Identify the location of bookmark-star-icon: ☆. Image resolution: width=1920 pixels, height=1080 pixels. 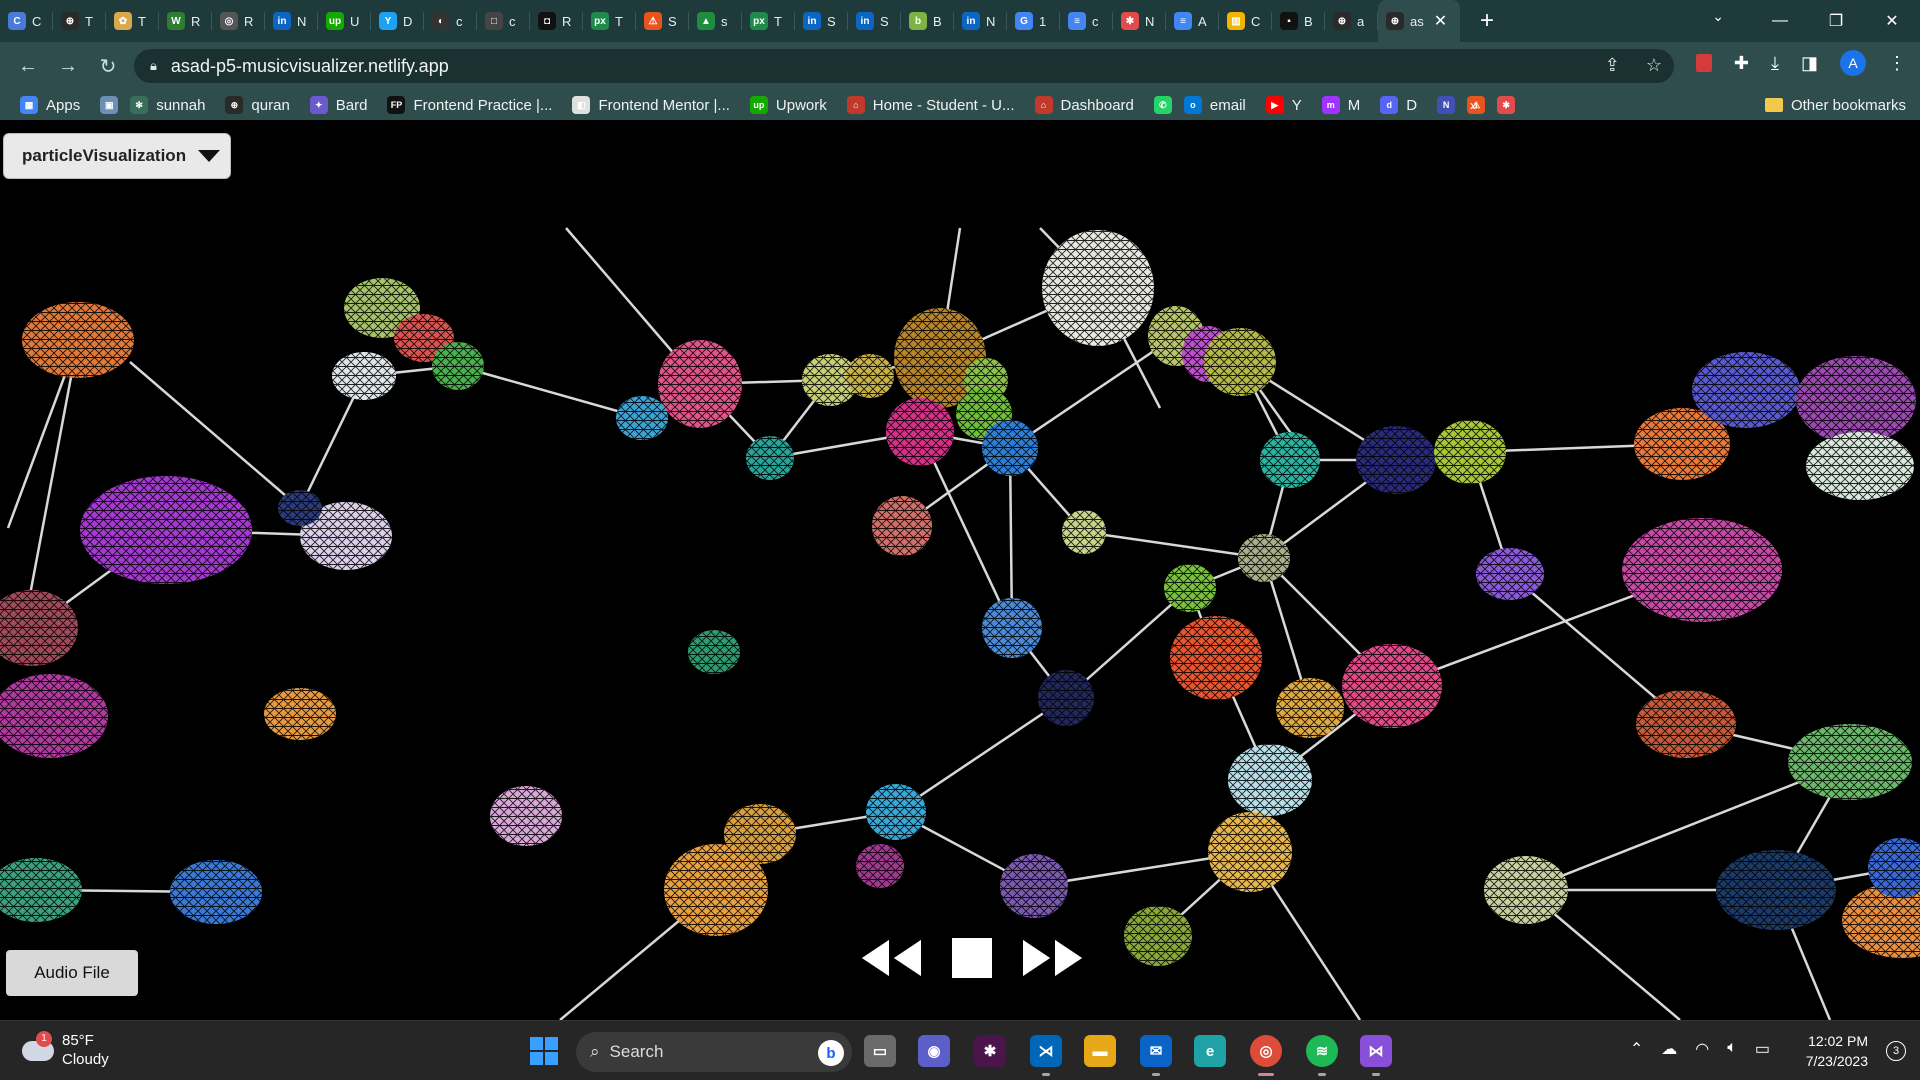
(1654, 65).